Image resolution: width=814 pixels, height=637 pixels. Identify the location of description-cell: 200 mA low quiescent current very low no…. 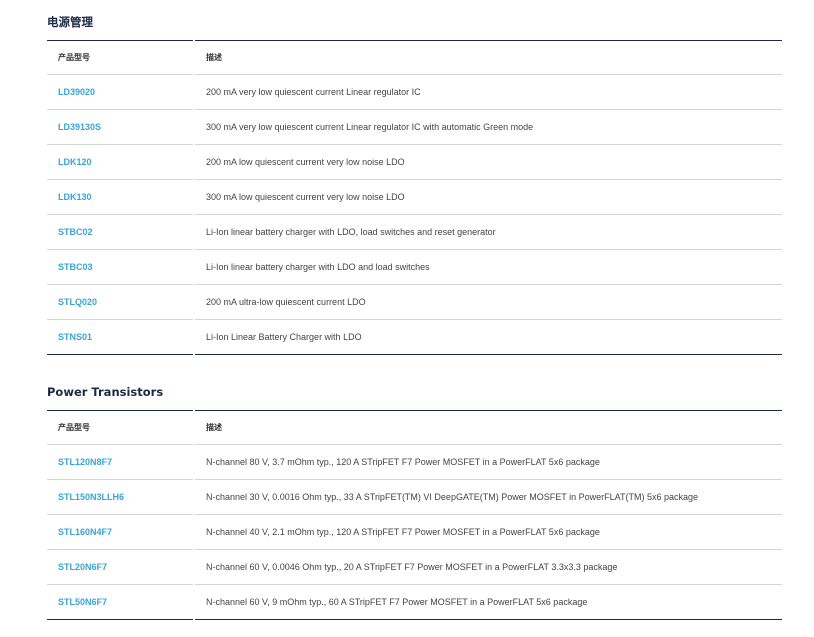
(488, 162).